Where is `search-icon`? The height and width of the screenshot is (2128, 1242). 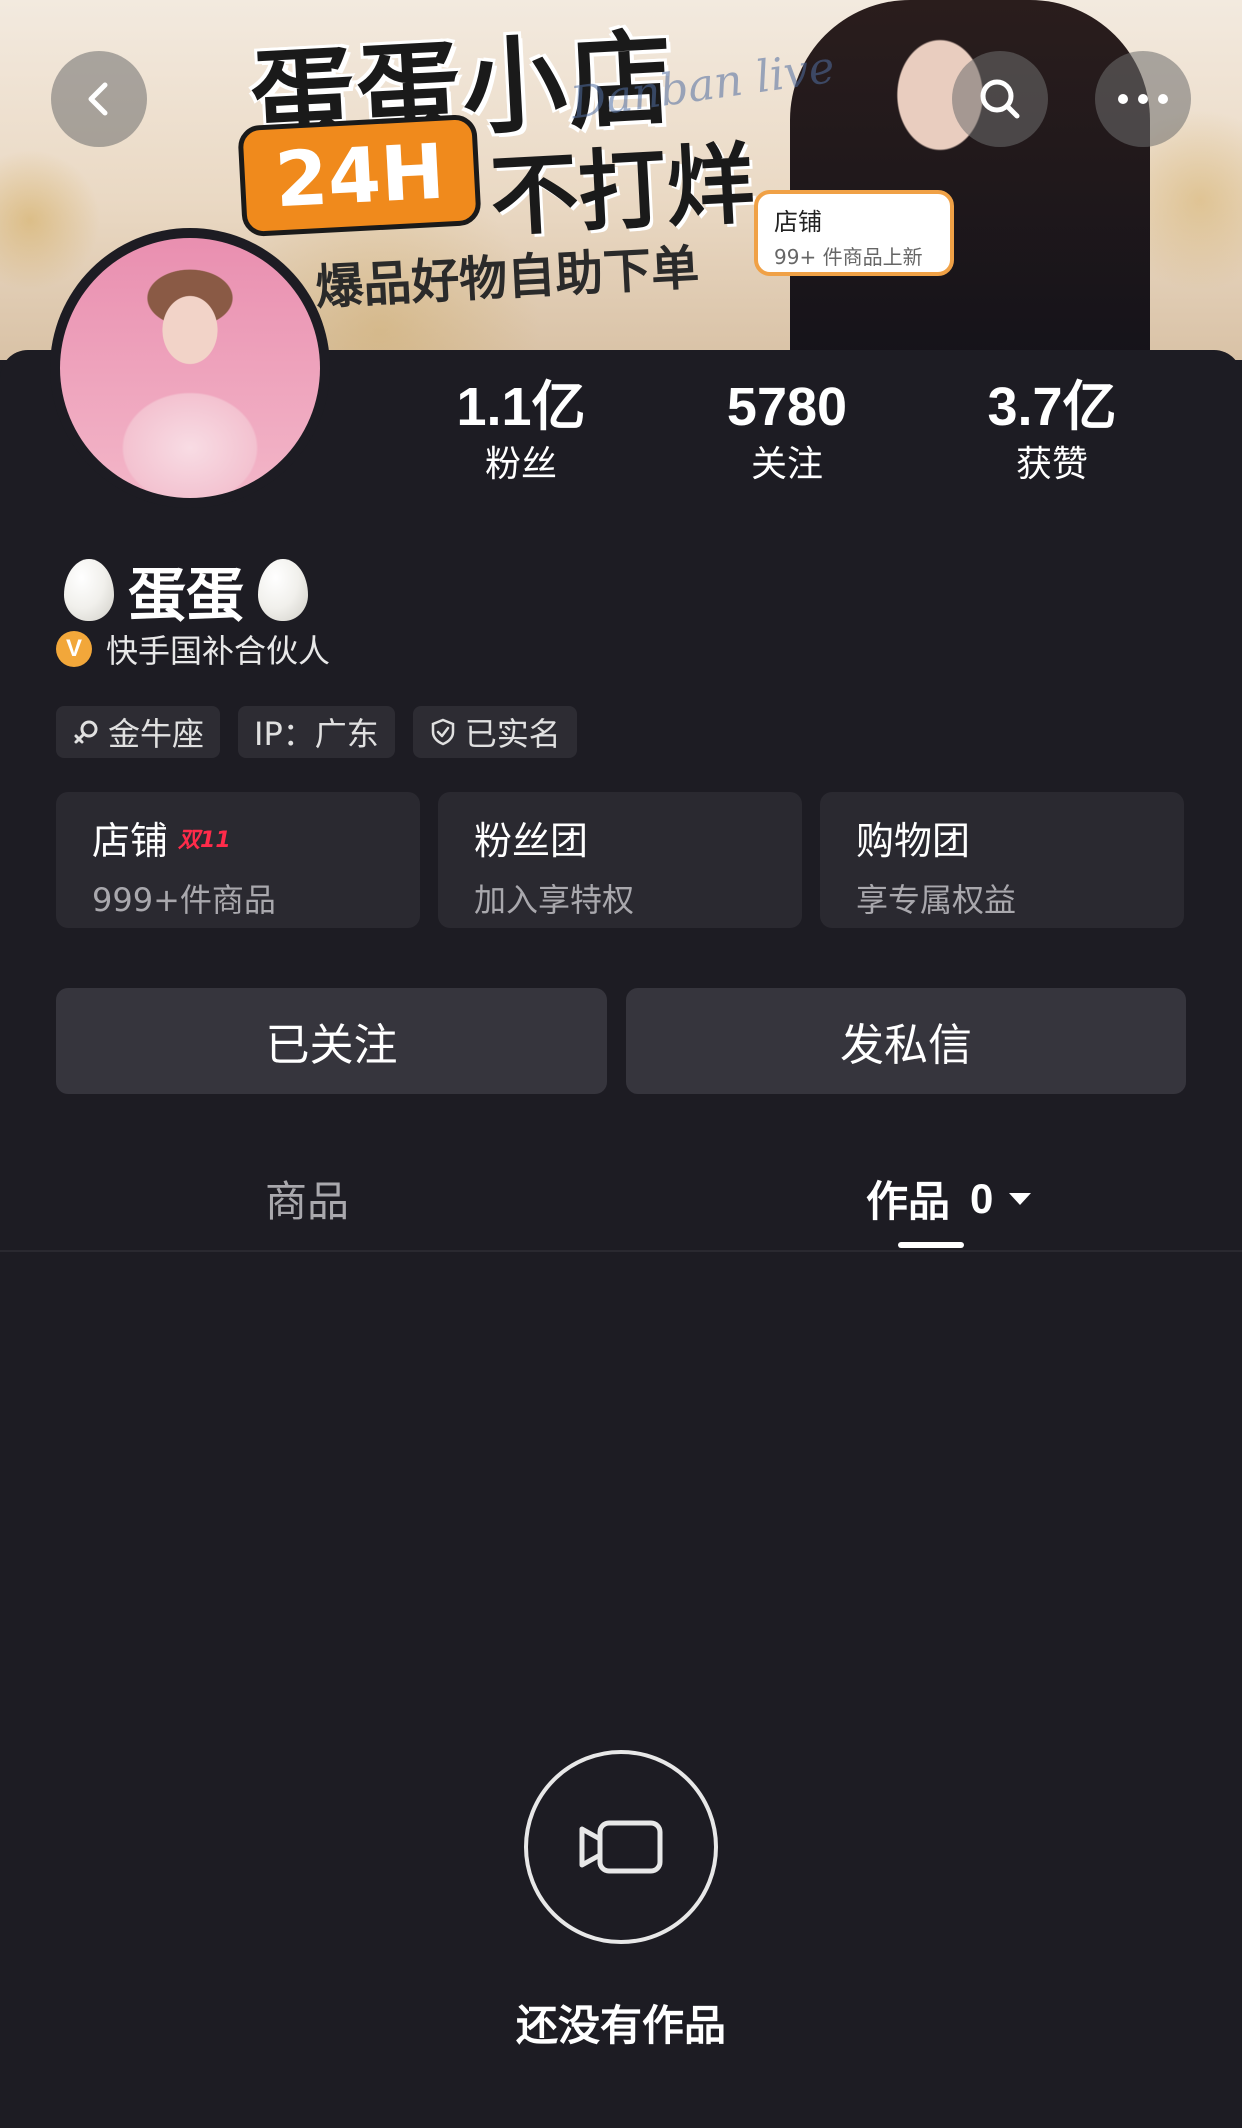 search-icon is located at coordinates (1000, 99).